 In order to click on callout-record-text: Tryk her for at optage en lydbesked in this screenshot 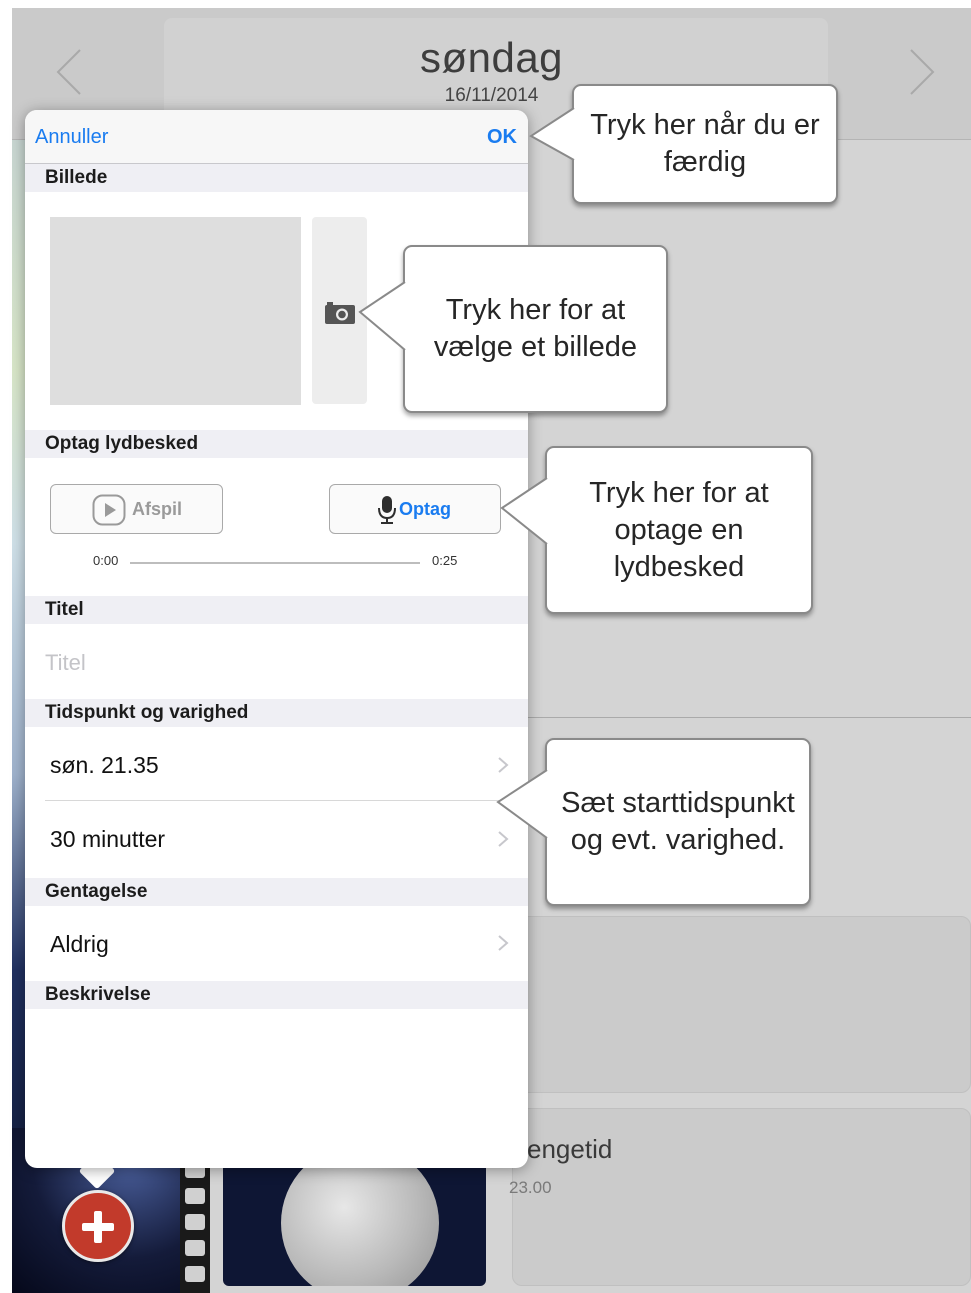, I will do `click(679, 529)`.